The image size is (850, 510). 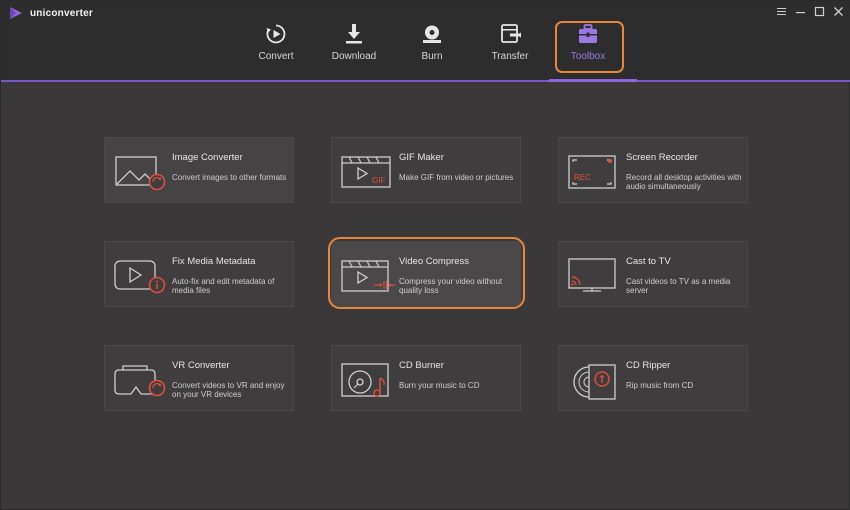 I want to click on minimize-icon, so click(x=800, y=12).